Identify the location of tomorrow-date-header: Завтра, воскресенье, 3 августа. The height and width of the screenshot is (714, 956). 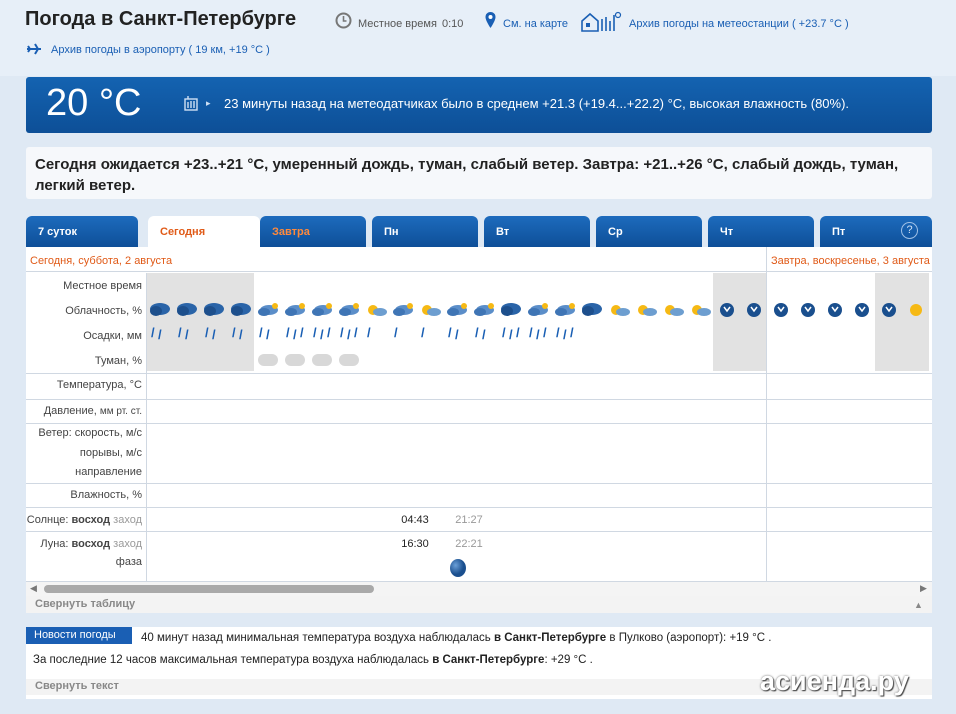
(850, 261).